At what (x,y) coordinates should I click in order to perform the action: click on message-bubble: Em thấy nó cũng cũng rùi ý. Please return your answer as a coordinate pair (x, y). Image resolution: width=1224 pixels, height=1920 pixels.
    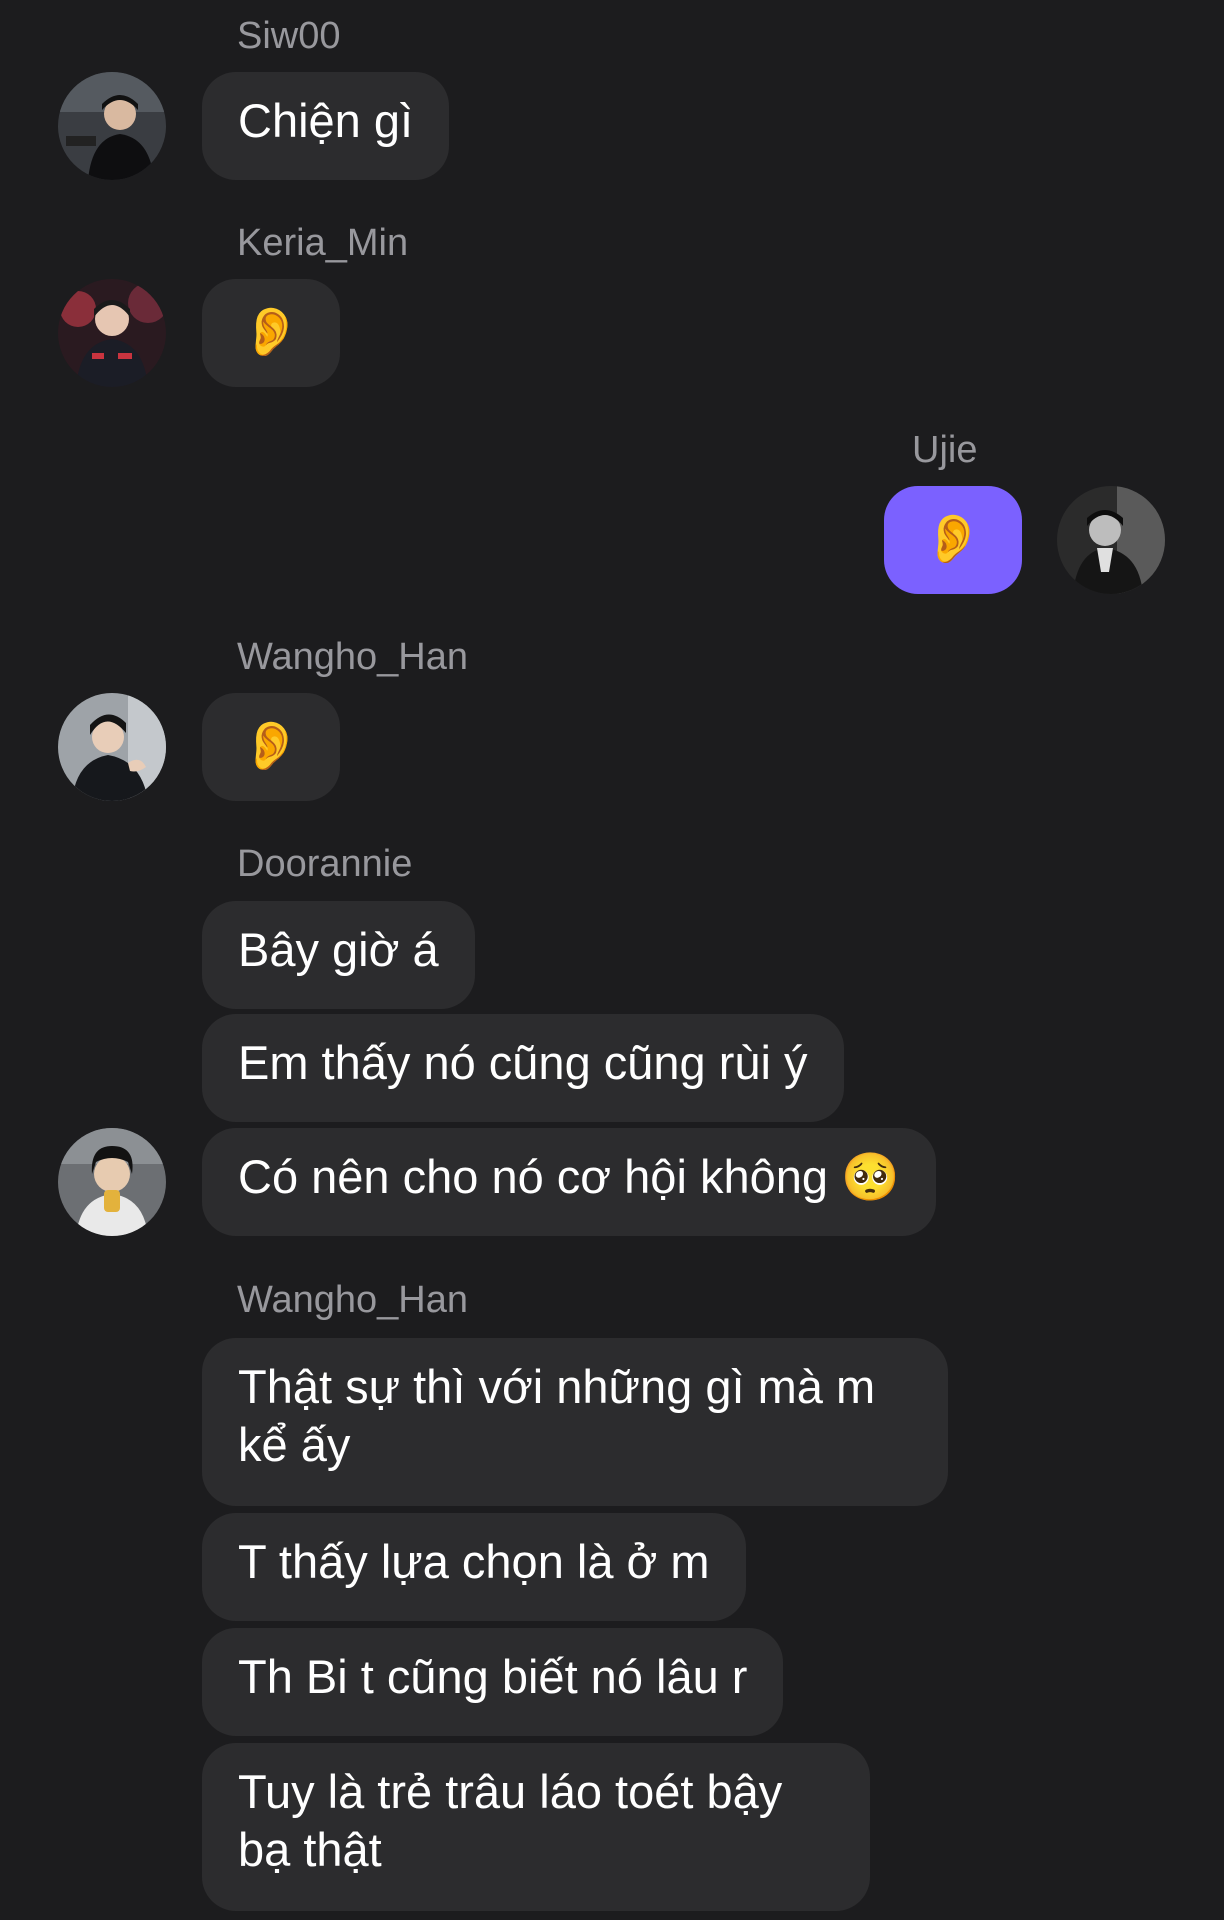
    Looking at the image, I should click on (523, 1068).